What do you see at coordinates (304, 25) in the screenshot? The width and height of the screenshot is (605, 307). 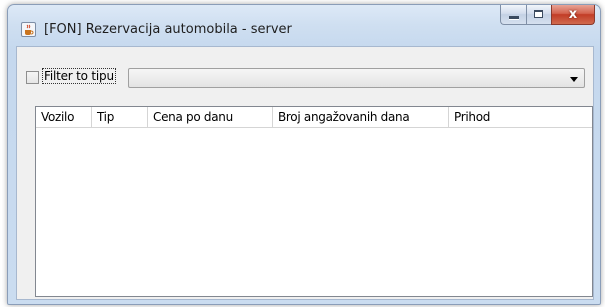 I see `title-bar: [FON] Rezervacija automobila - server x` at bounding box center [304, 25].